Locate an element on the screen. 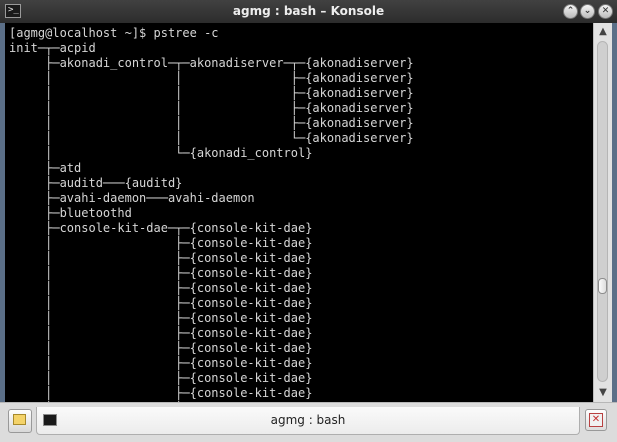 This screenshot has width=617, height=442. terminal-line: ├─avahi-daemon───avahi-daemon is located at coordinates (132, 198).